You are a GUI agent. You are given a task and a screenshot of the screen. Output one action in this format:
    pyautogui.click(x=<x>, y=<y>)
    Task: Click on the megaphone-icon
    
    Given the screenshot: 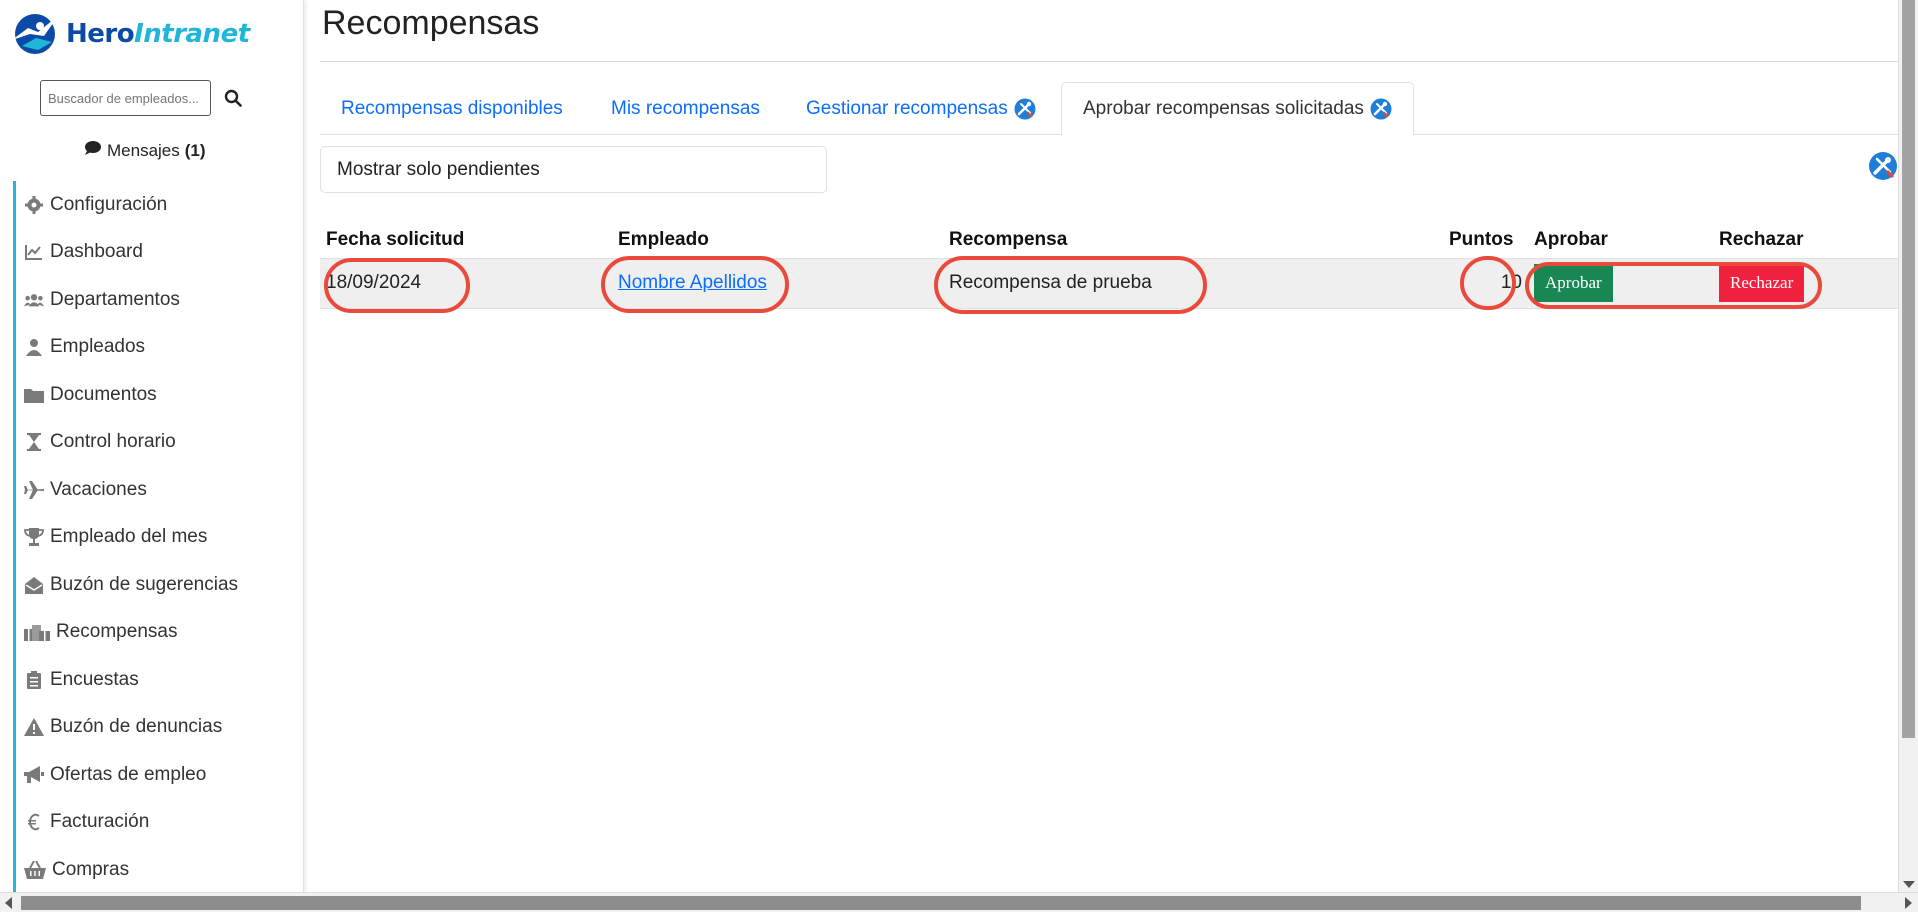 What is the action you would take?
    pyautogui.click(x=34, y=775)
    